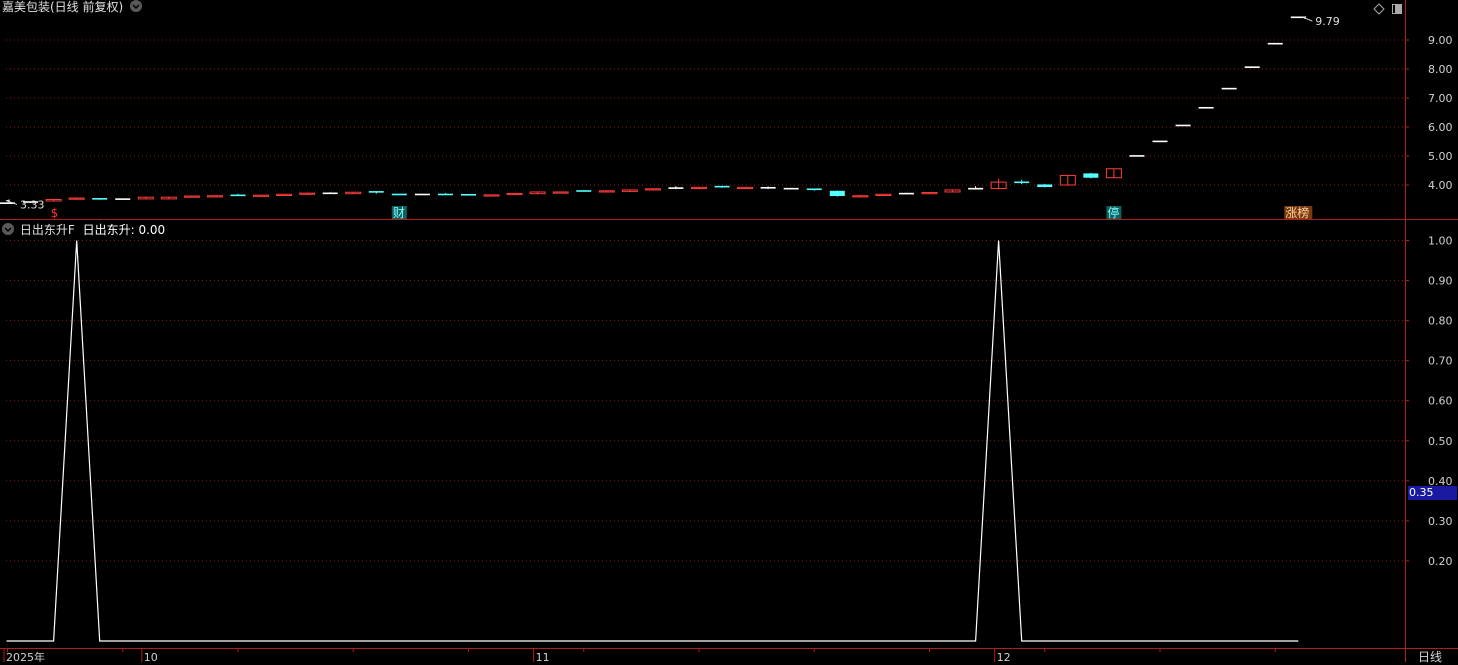 The height and width of the screenshot is (665, 1458). Describe the element at coordinates (1440, 401) in the screenshot. I see `indicator-y-tick-label: 0.60` at that location.